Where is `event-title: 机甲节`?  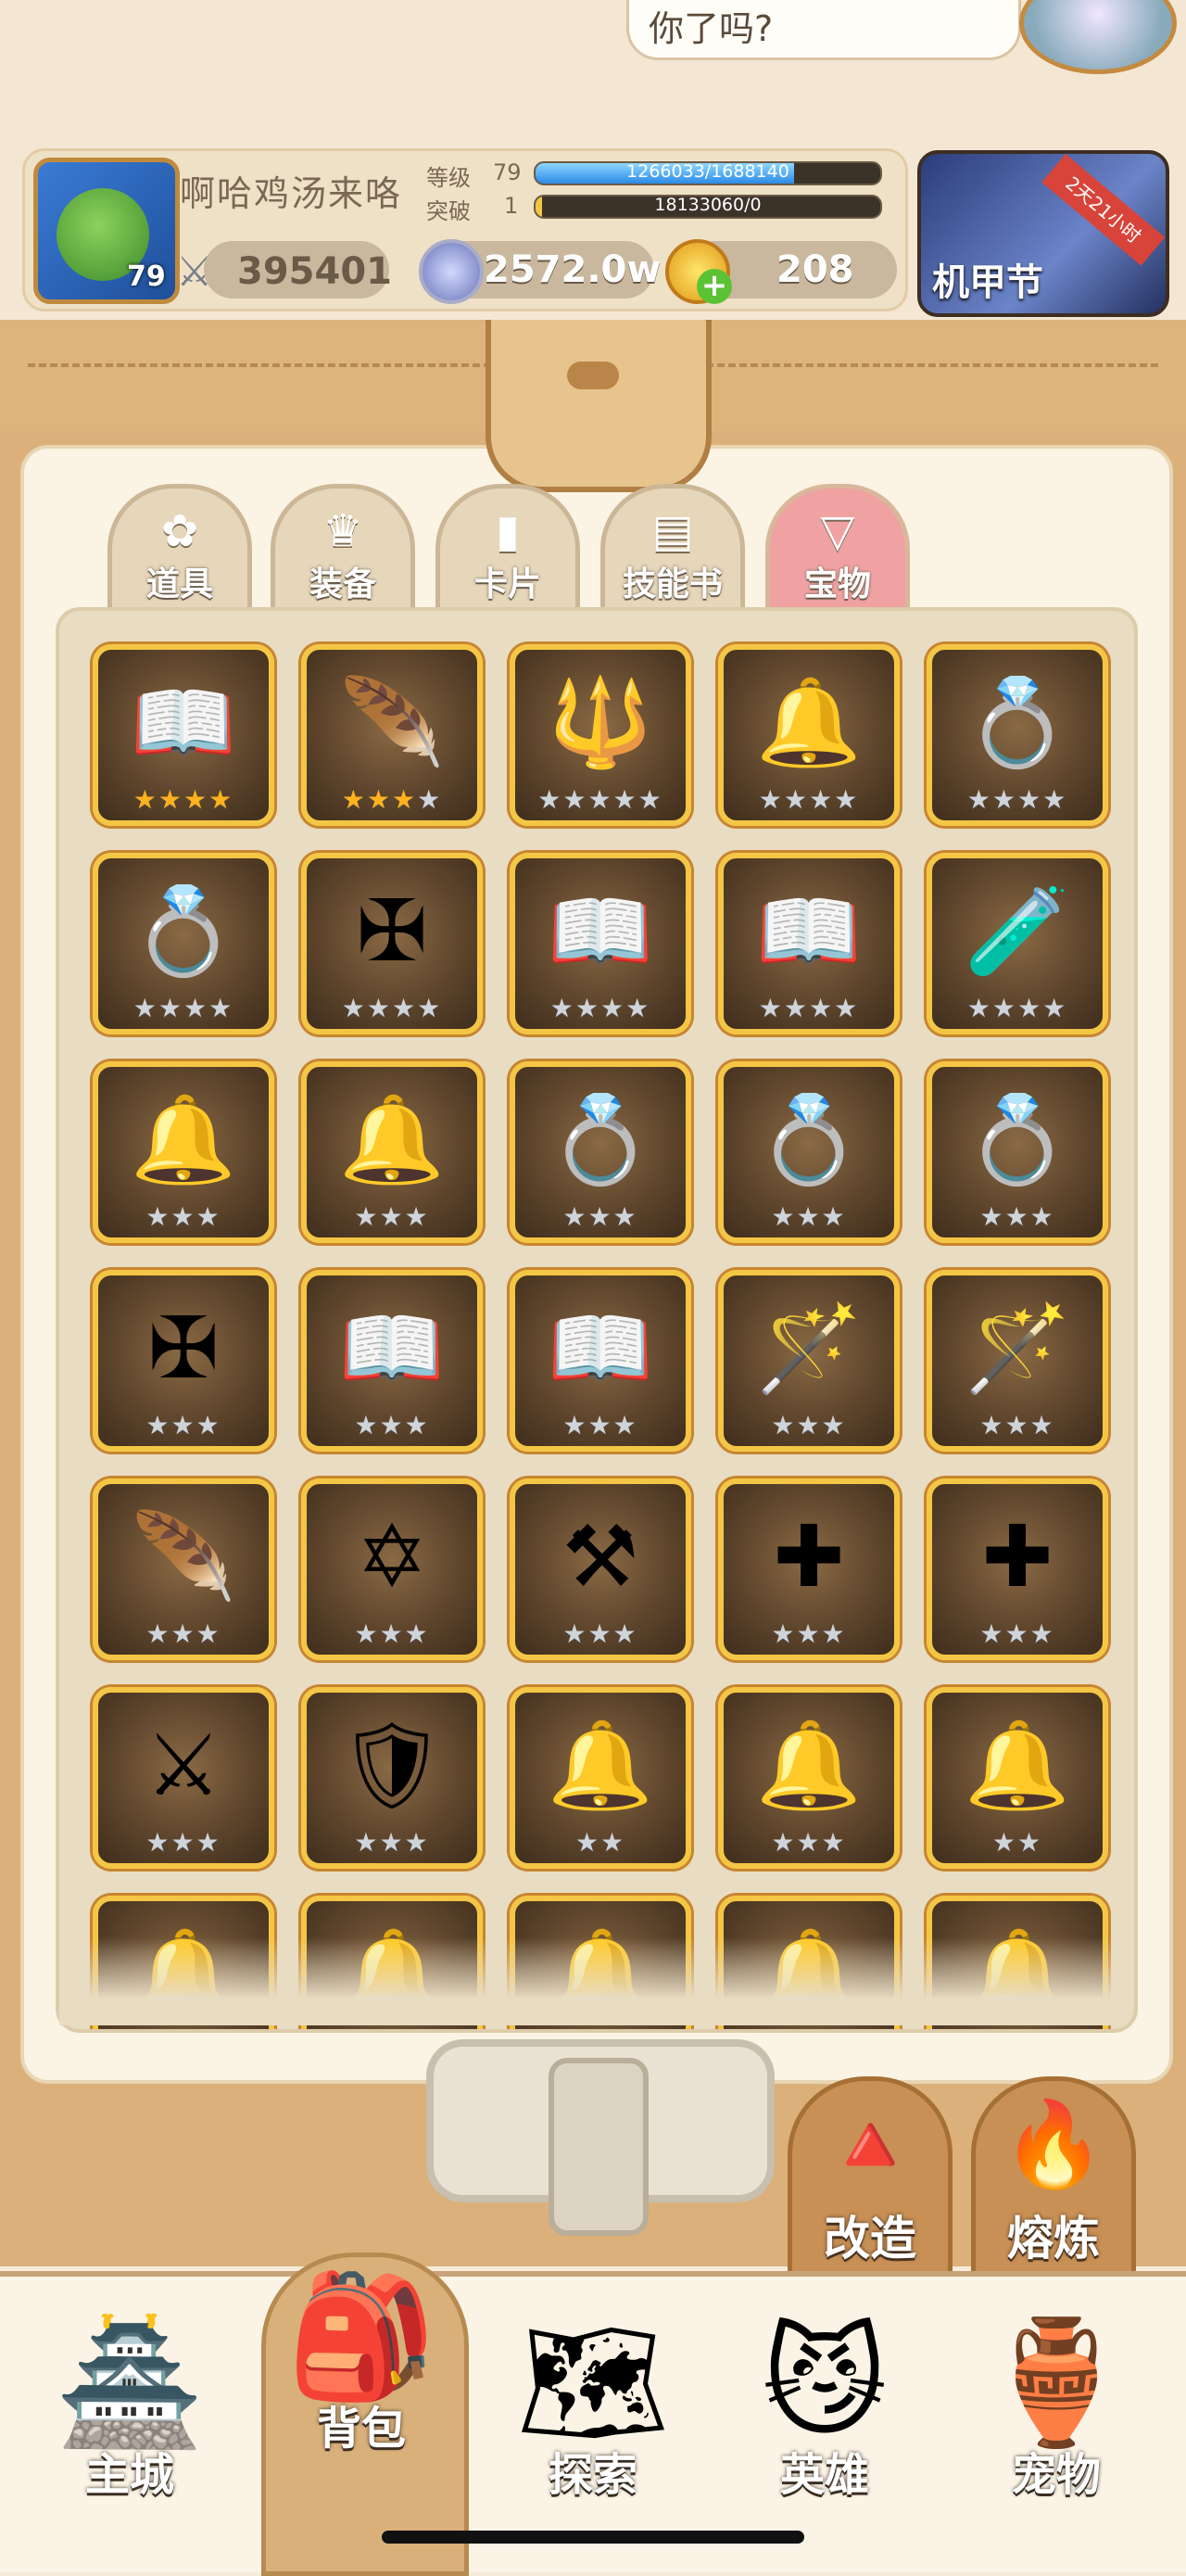 event-title: 机甲节 is located at coordinates (987, 282).